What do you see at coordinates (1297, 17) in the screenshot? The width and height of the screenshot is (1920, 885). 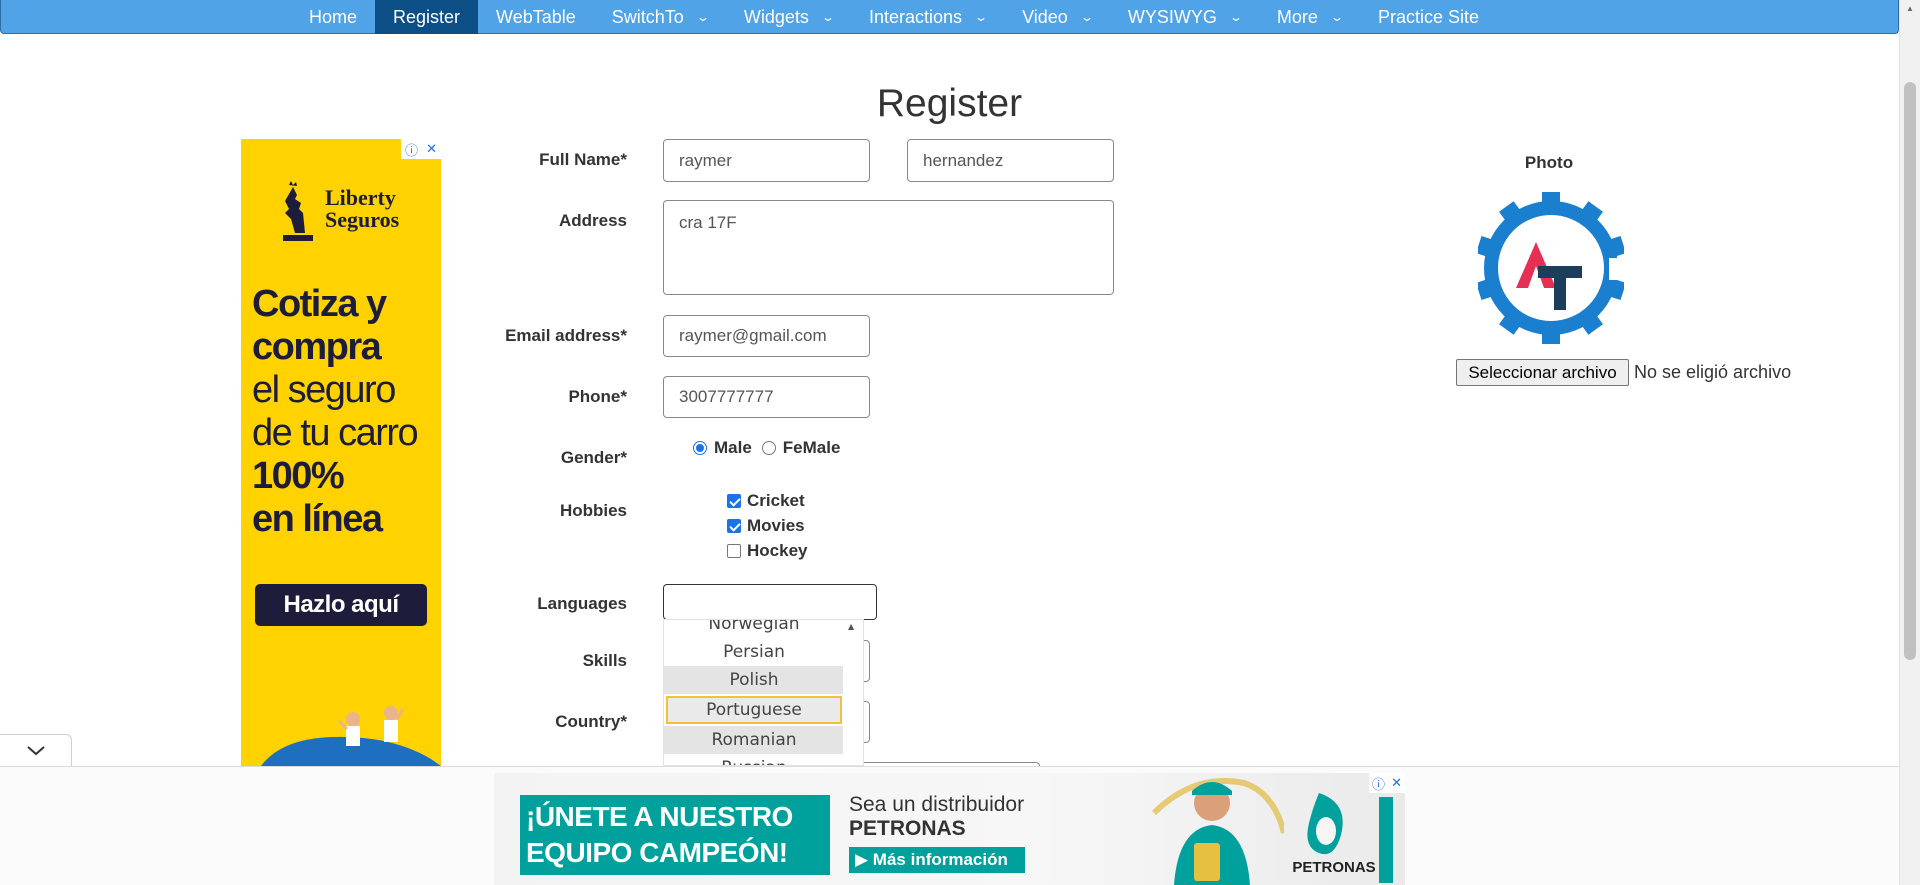 I see `nav-item-label: More` at bounding box center [1297, 17].